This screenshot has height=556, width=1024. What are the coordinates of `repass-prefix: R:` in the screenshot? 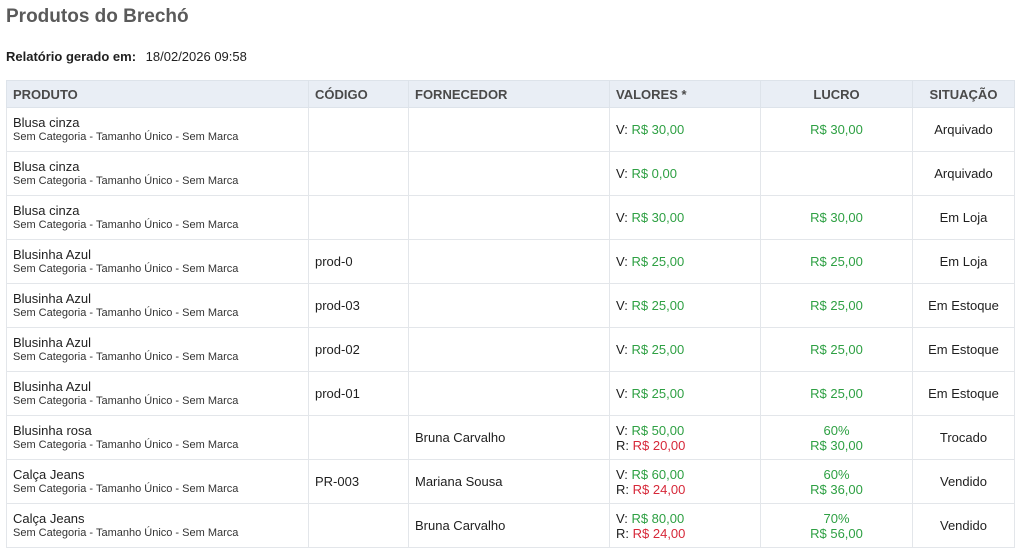 It's located at (622, 445).